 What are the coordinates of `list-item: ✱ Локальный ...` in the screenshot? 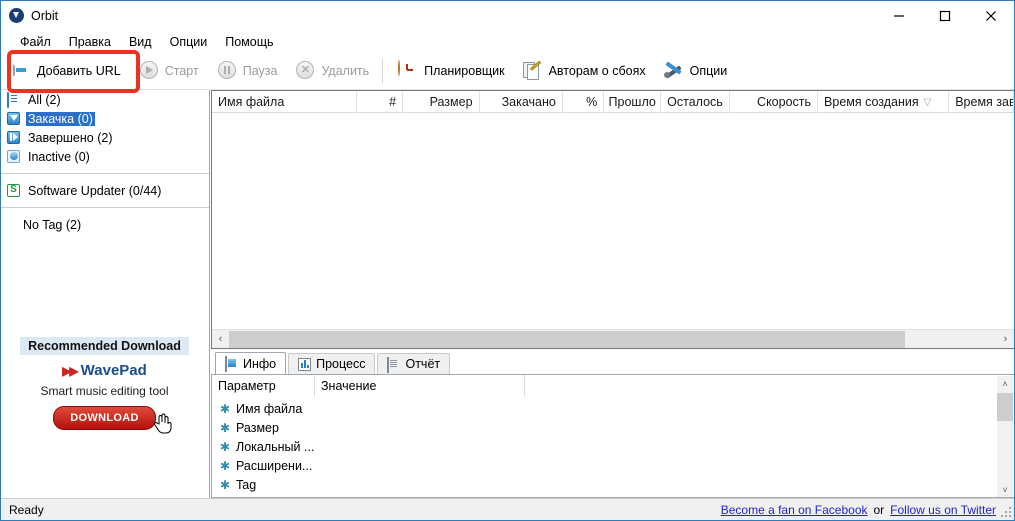 It's located at (613, 446).